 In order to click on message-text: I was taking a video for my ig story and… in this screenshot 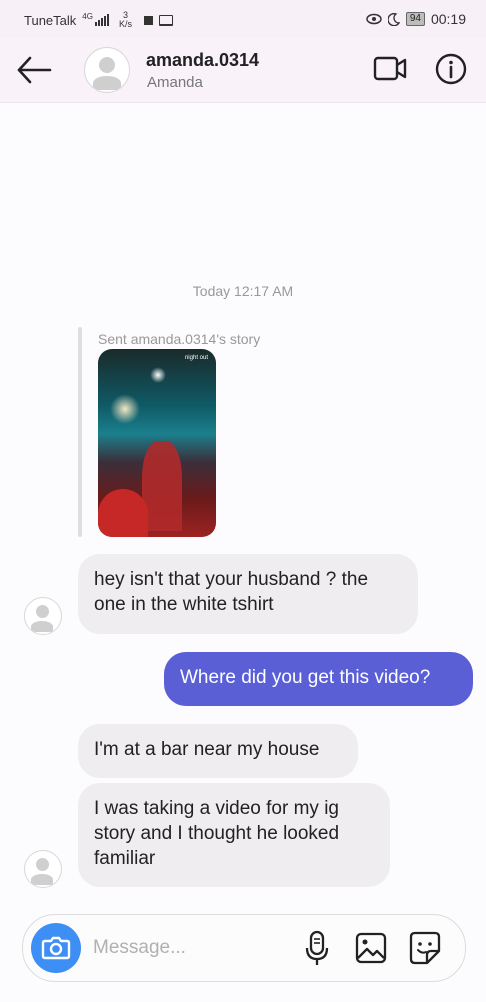, I will do `click(217, 833)`.